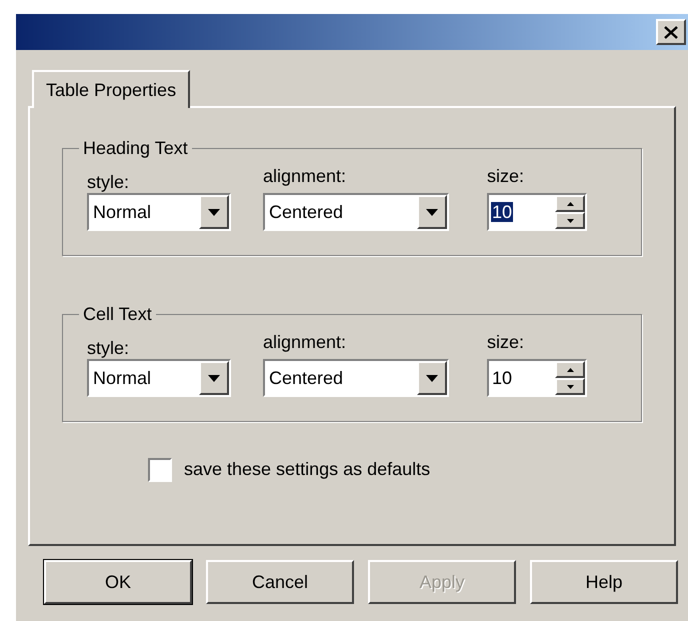  I want to click on close-icon, so click(671, 32).